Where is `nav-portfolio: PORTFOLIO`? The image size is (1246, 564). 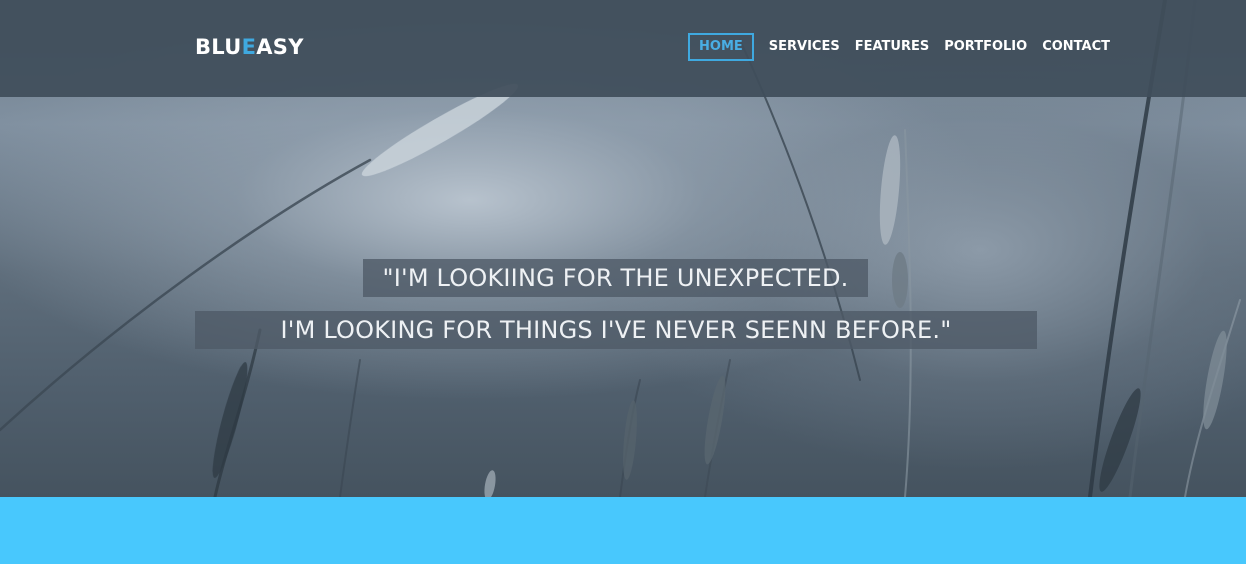
nav-portfolio: PORTFOLIO is located at coordinates (985, 47).